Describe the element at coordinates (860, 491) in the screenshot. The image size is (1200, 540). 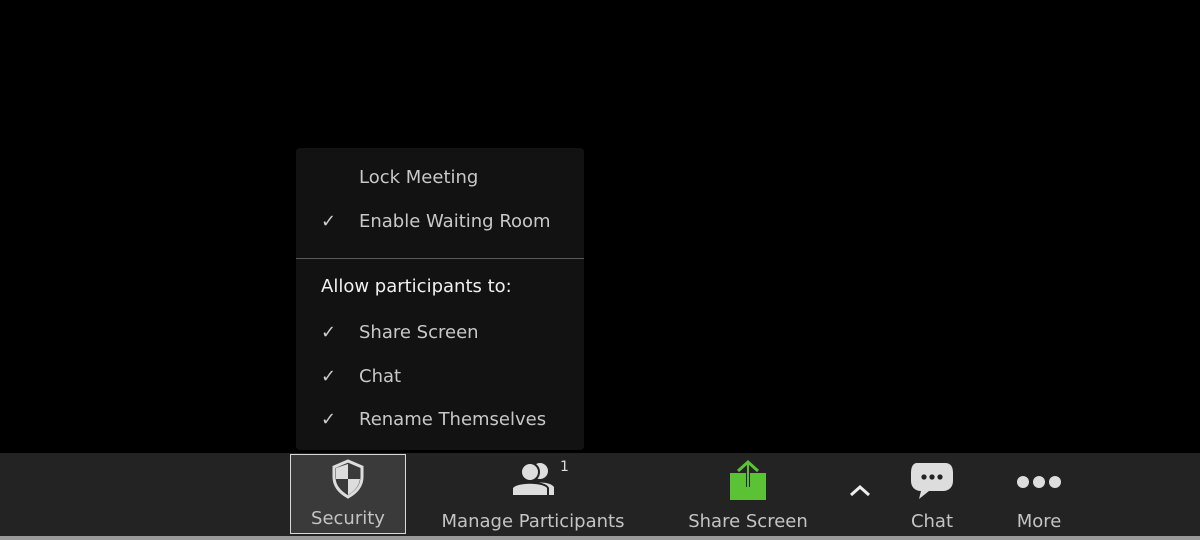
I see `chevron-up-icon` at that location.